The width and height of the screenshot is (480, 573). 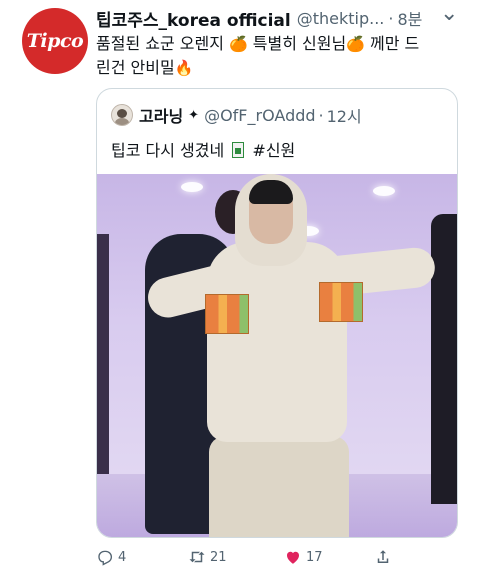 What do you see at coordinates (314, 557) in the screenshot?
I see `like-count: 17` at bounding box center [314, 557].